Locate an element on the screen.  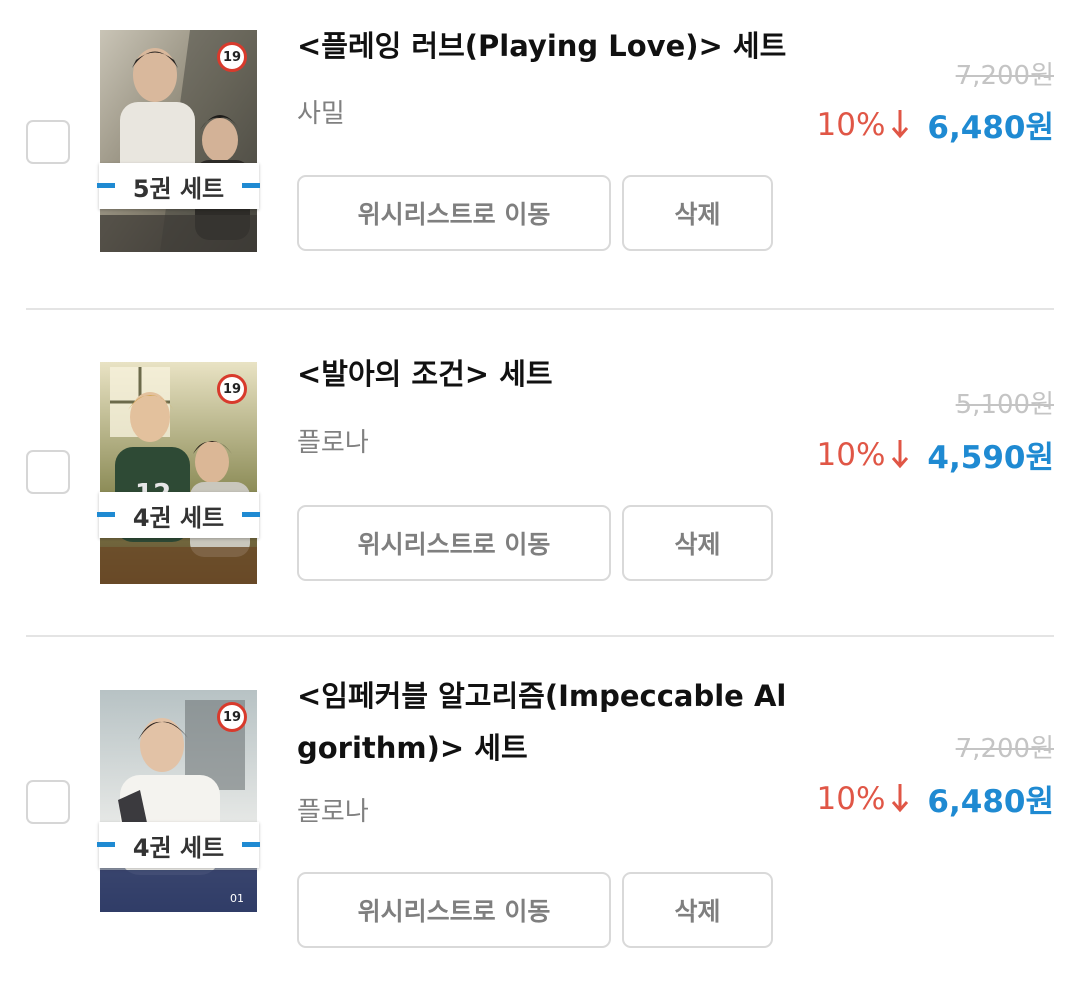
sale-price: 4,590원 is located at coordinates (990, 458).